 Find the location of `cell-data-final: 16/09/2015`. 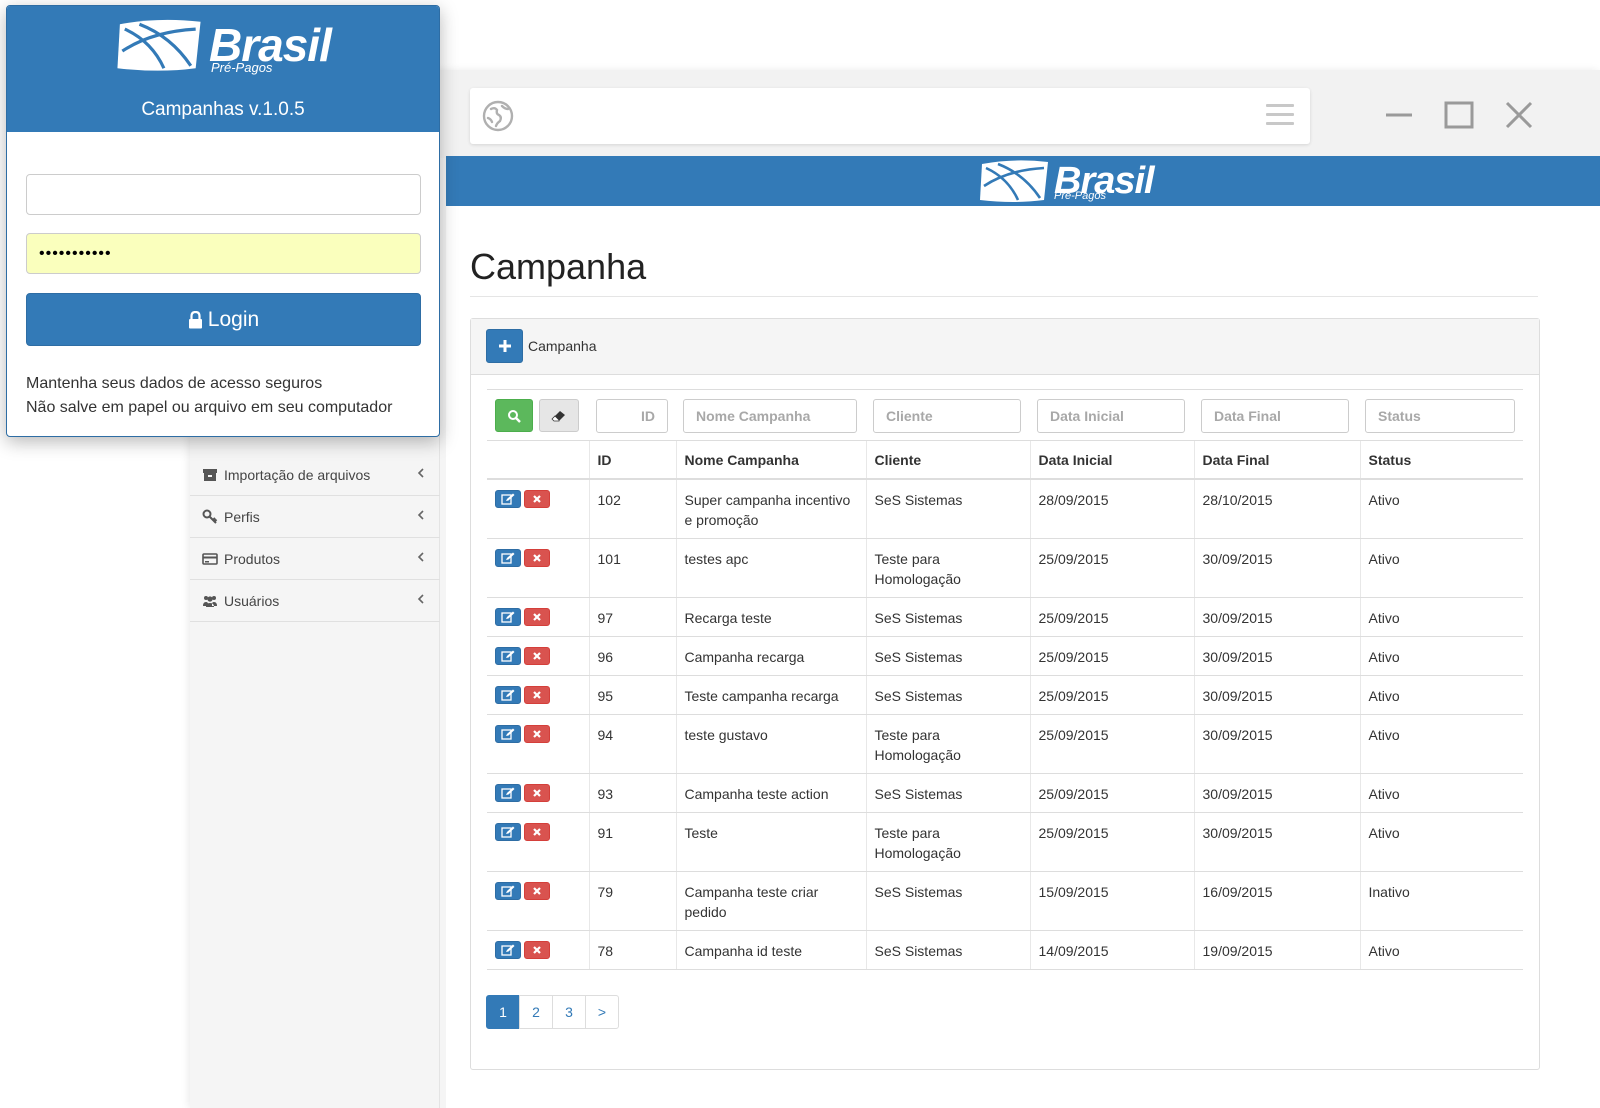

cell-data-final: 16/09/2015 is located at coordinates (1276, 901).